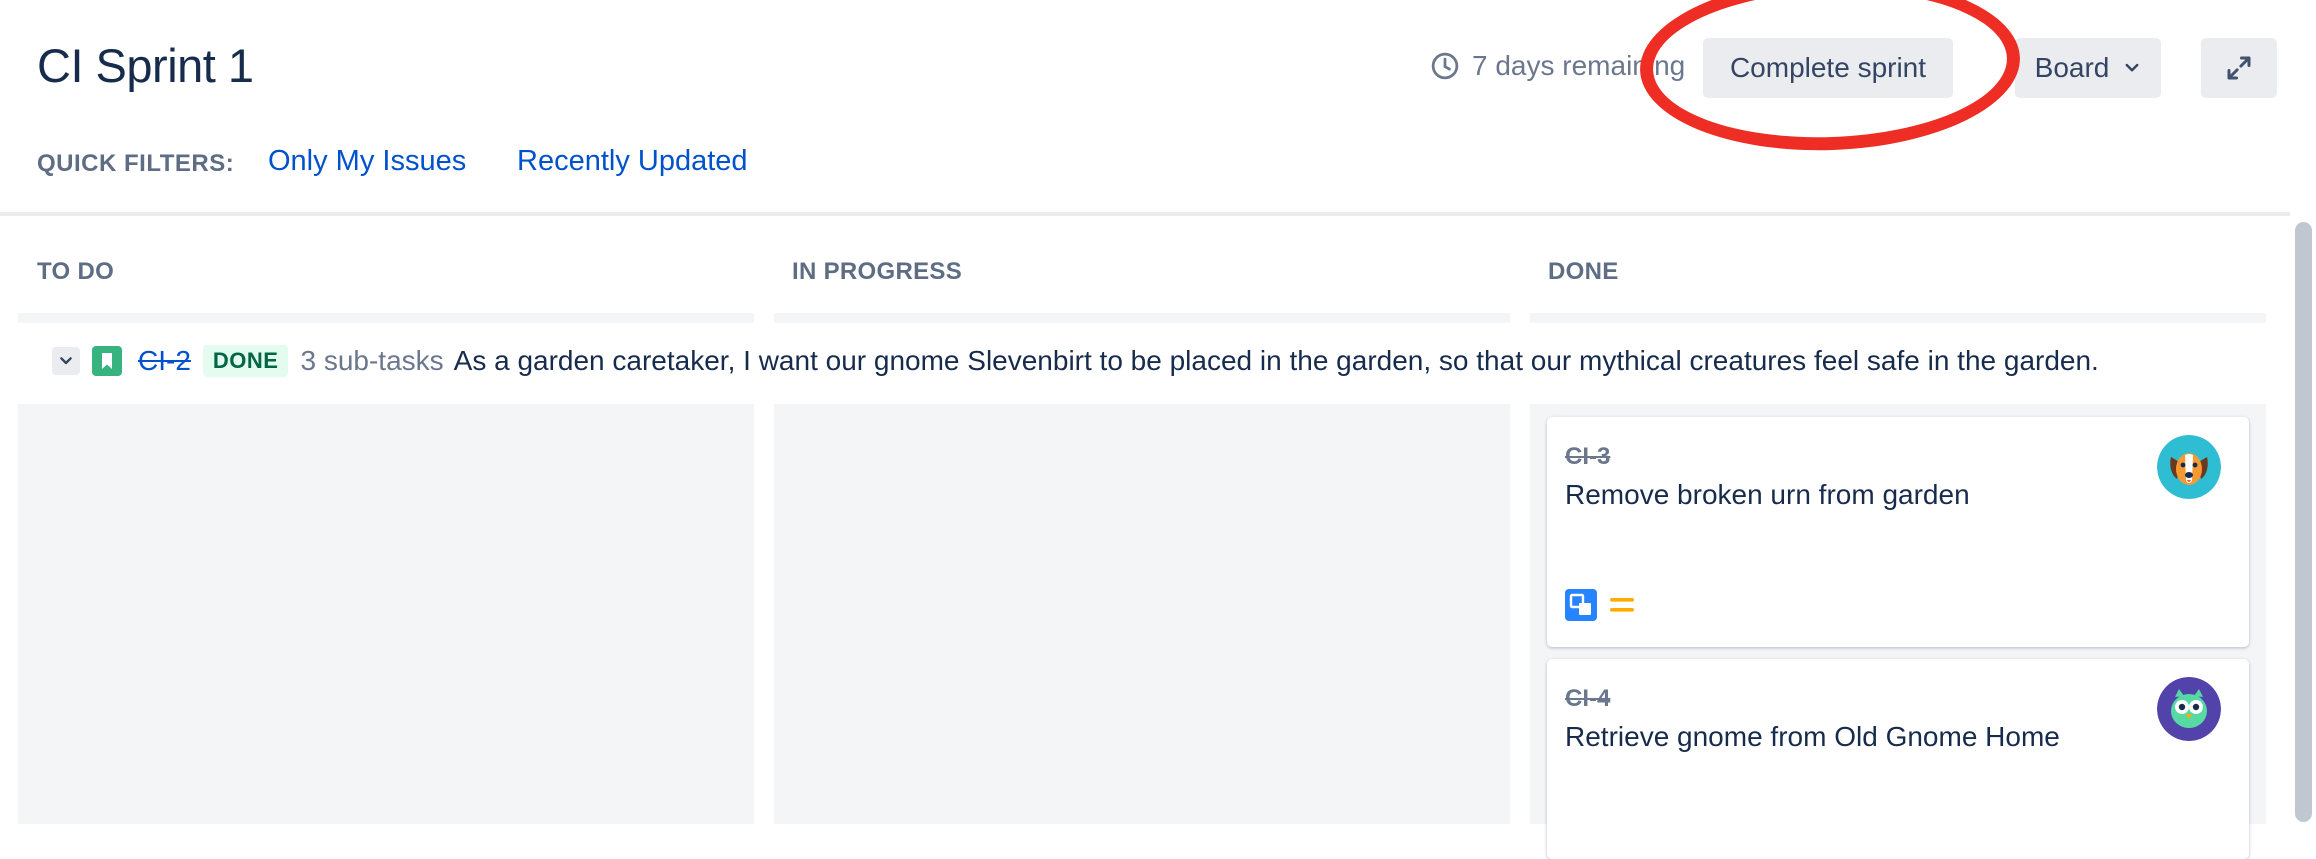 Image resolution: width=2316 pixels, height=859 pixels. I want to click on column-title-in-progress: IN PROGRESS, so click(877, 271).